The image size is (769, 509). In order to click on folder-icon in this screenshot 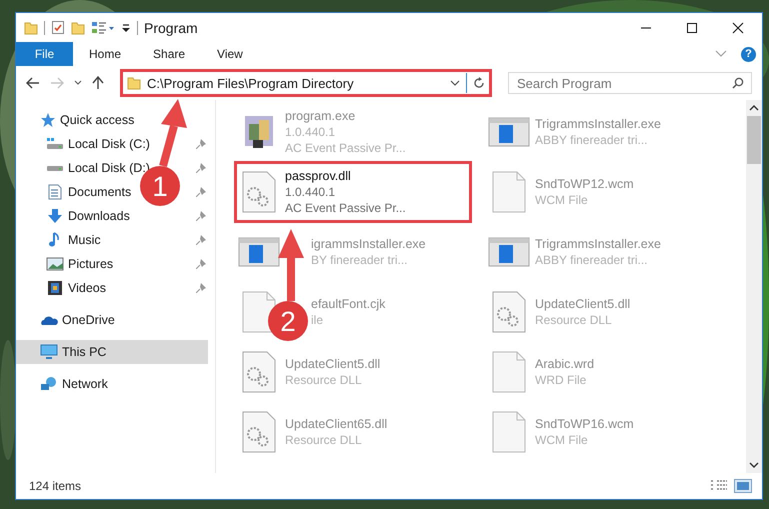, I will do `click(134, 83)`.